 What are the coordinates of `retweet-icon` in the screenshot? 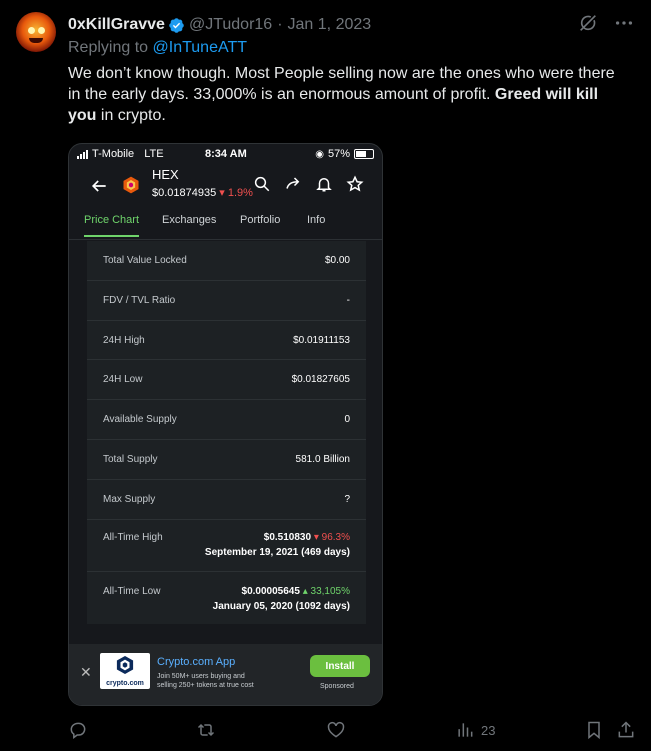 It's located at (206, 730).